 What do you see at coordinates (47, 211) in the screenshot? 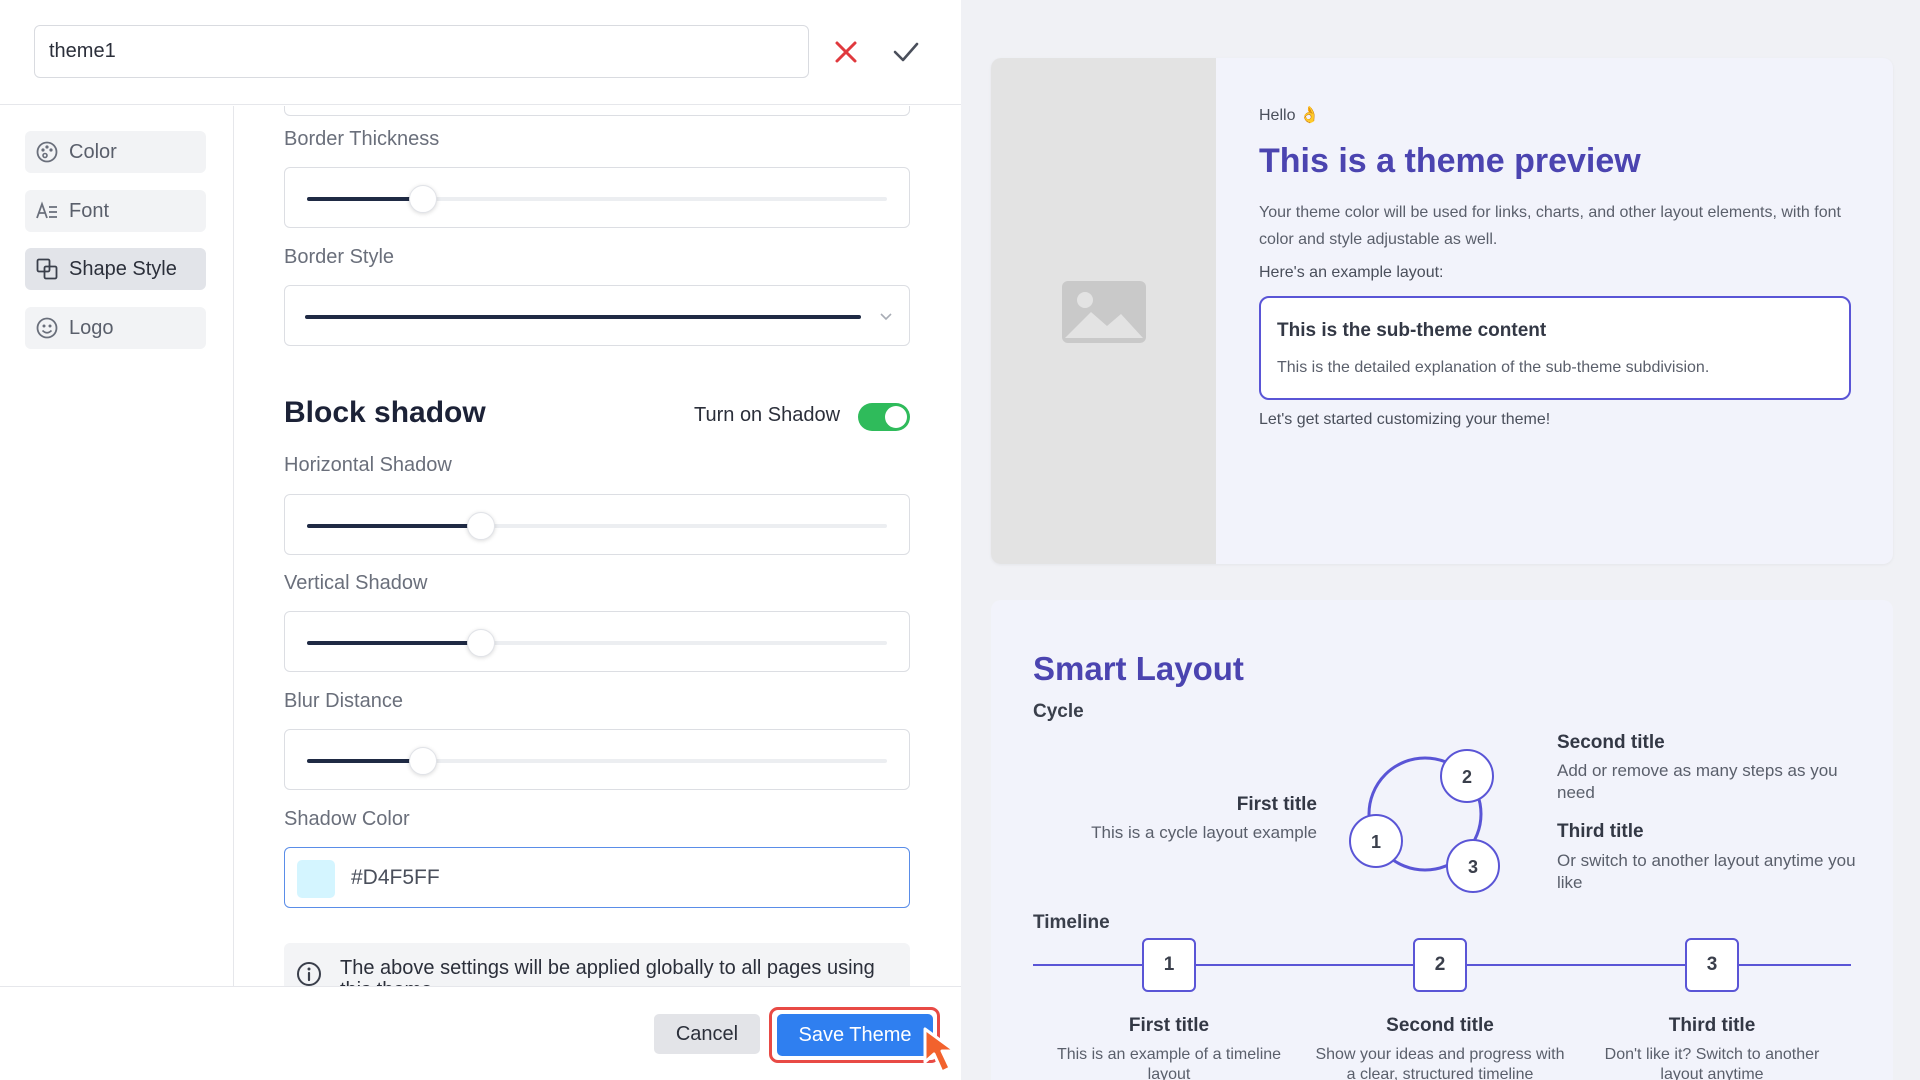
I see `text-font-icon` at bounding box center [47, 211].